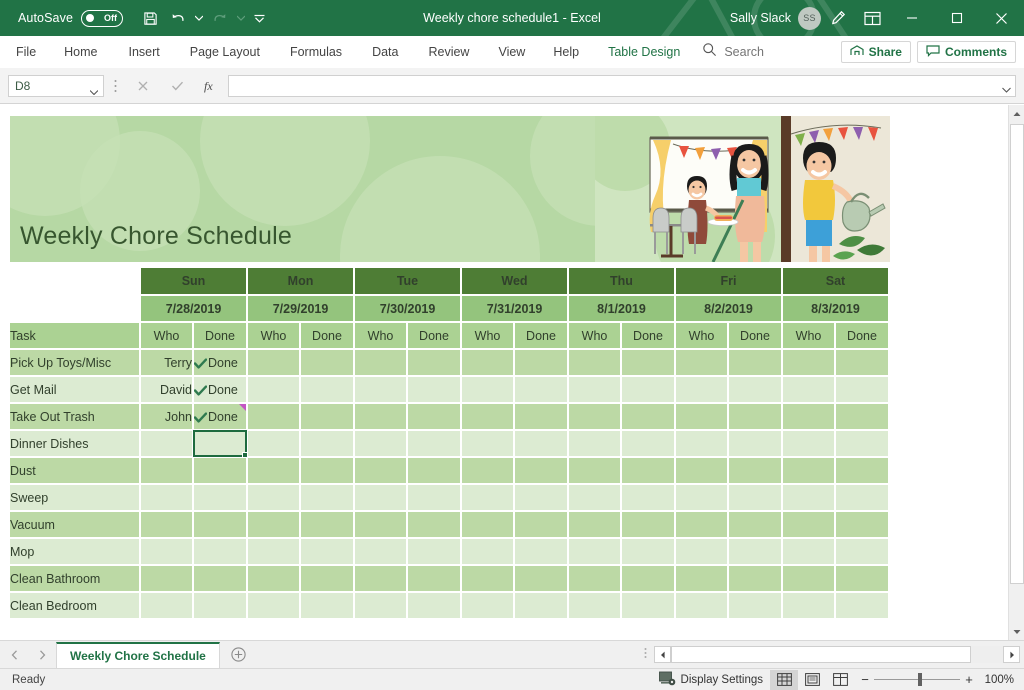 The height and width of the screenshot is (690, 1024). Describe the element at coordinates (199, 18) in the screenshot. I see `undo-dropdown-icon` at that location.